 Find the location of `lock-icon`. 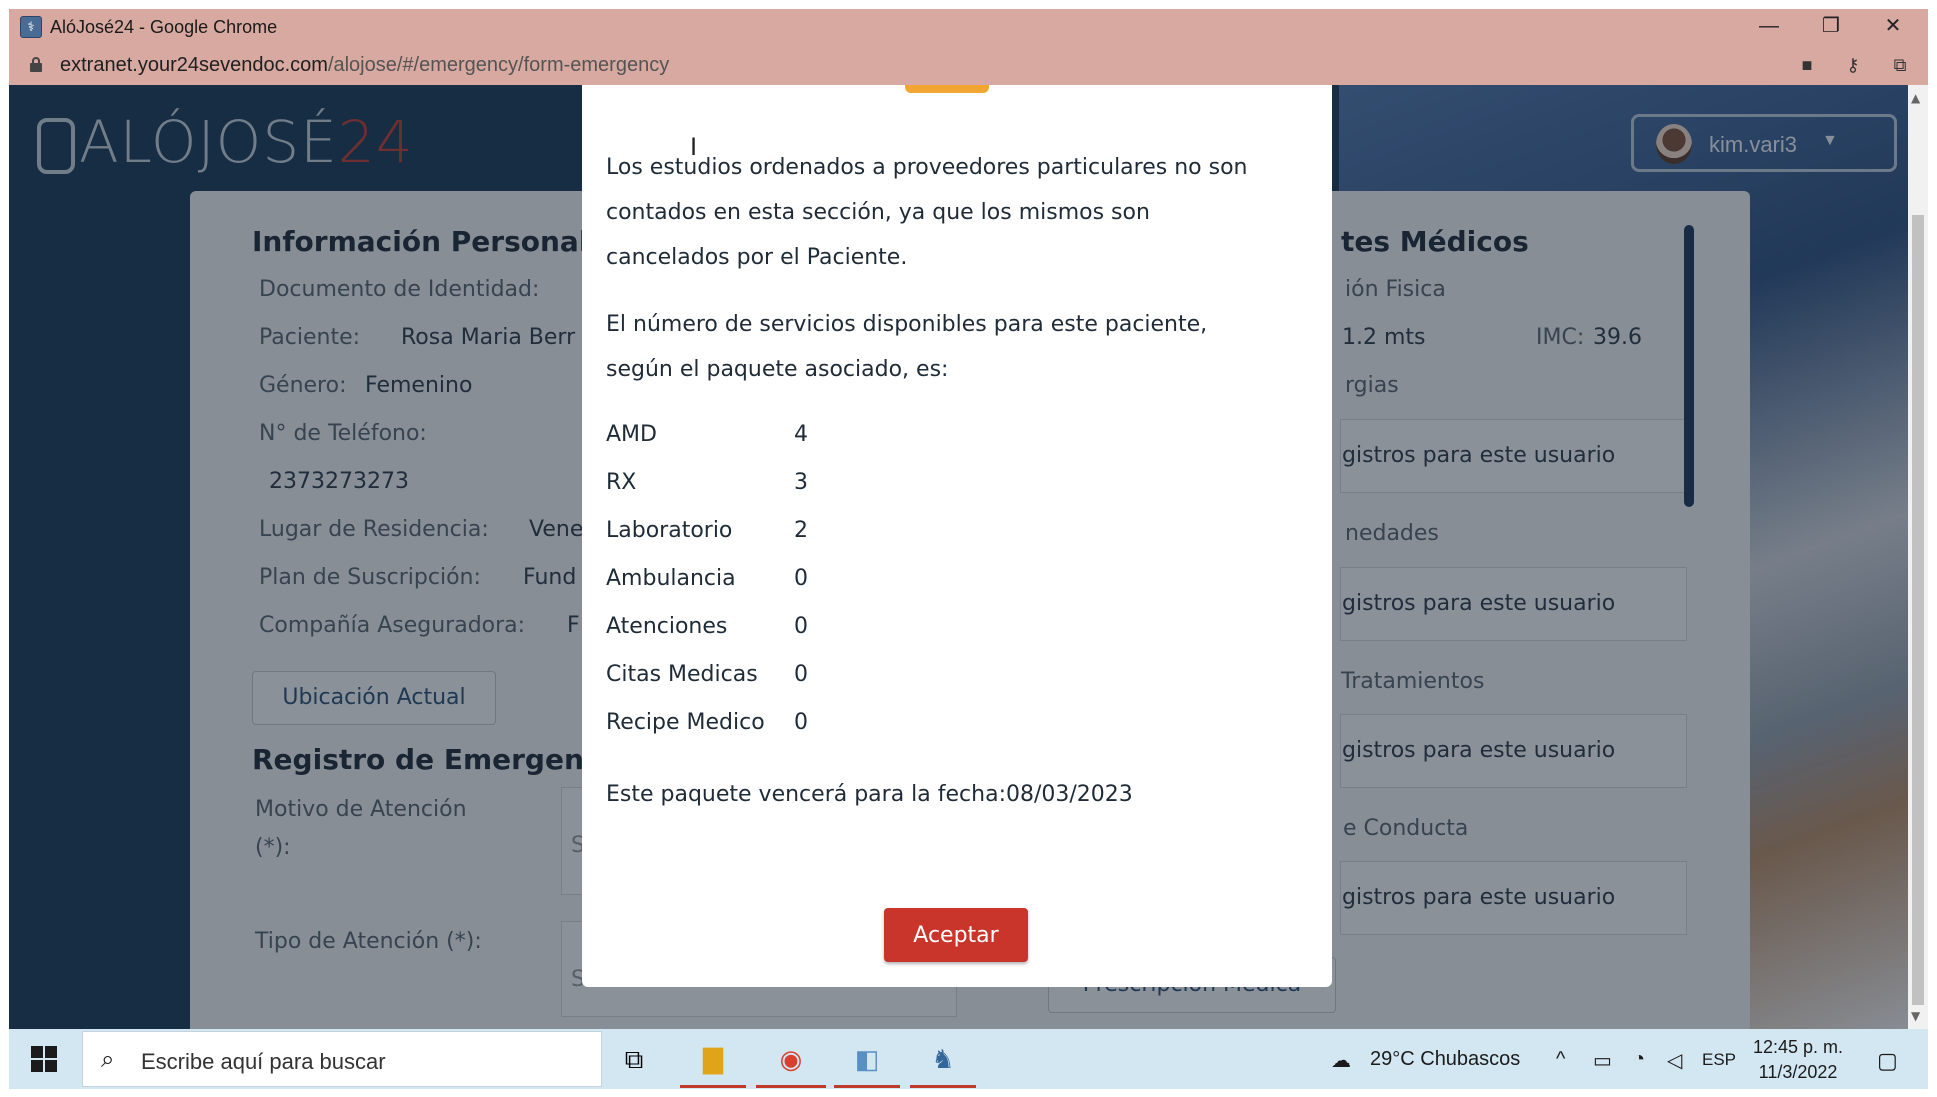

lock-icon is located at coordinates (36, 64).